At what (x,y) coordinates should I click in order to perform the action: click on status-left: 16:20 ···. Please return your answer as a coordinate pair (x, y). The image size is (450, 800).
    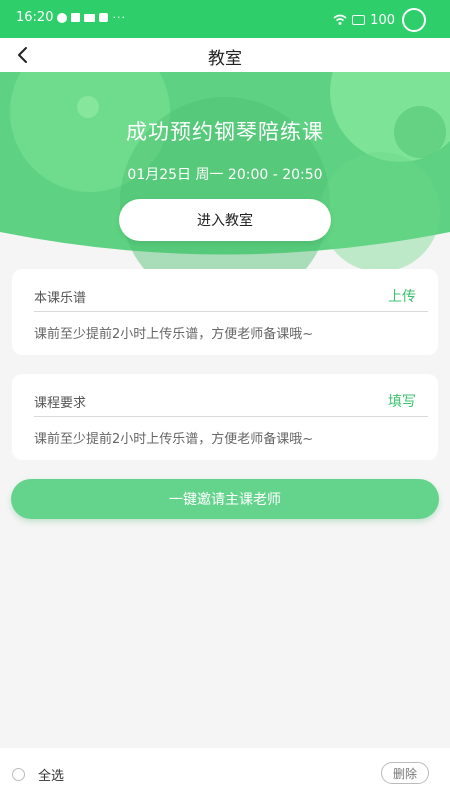
    Looking at the image, I should click on (71, 17).